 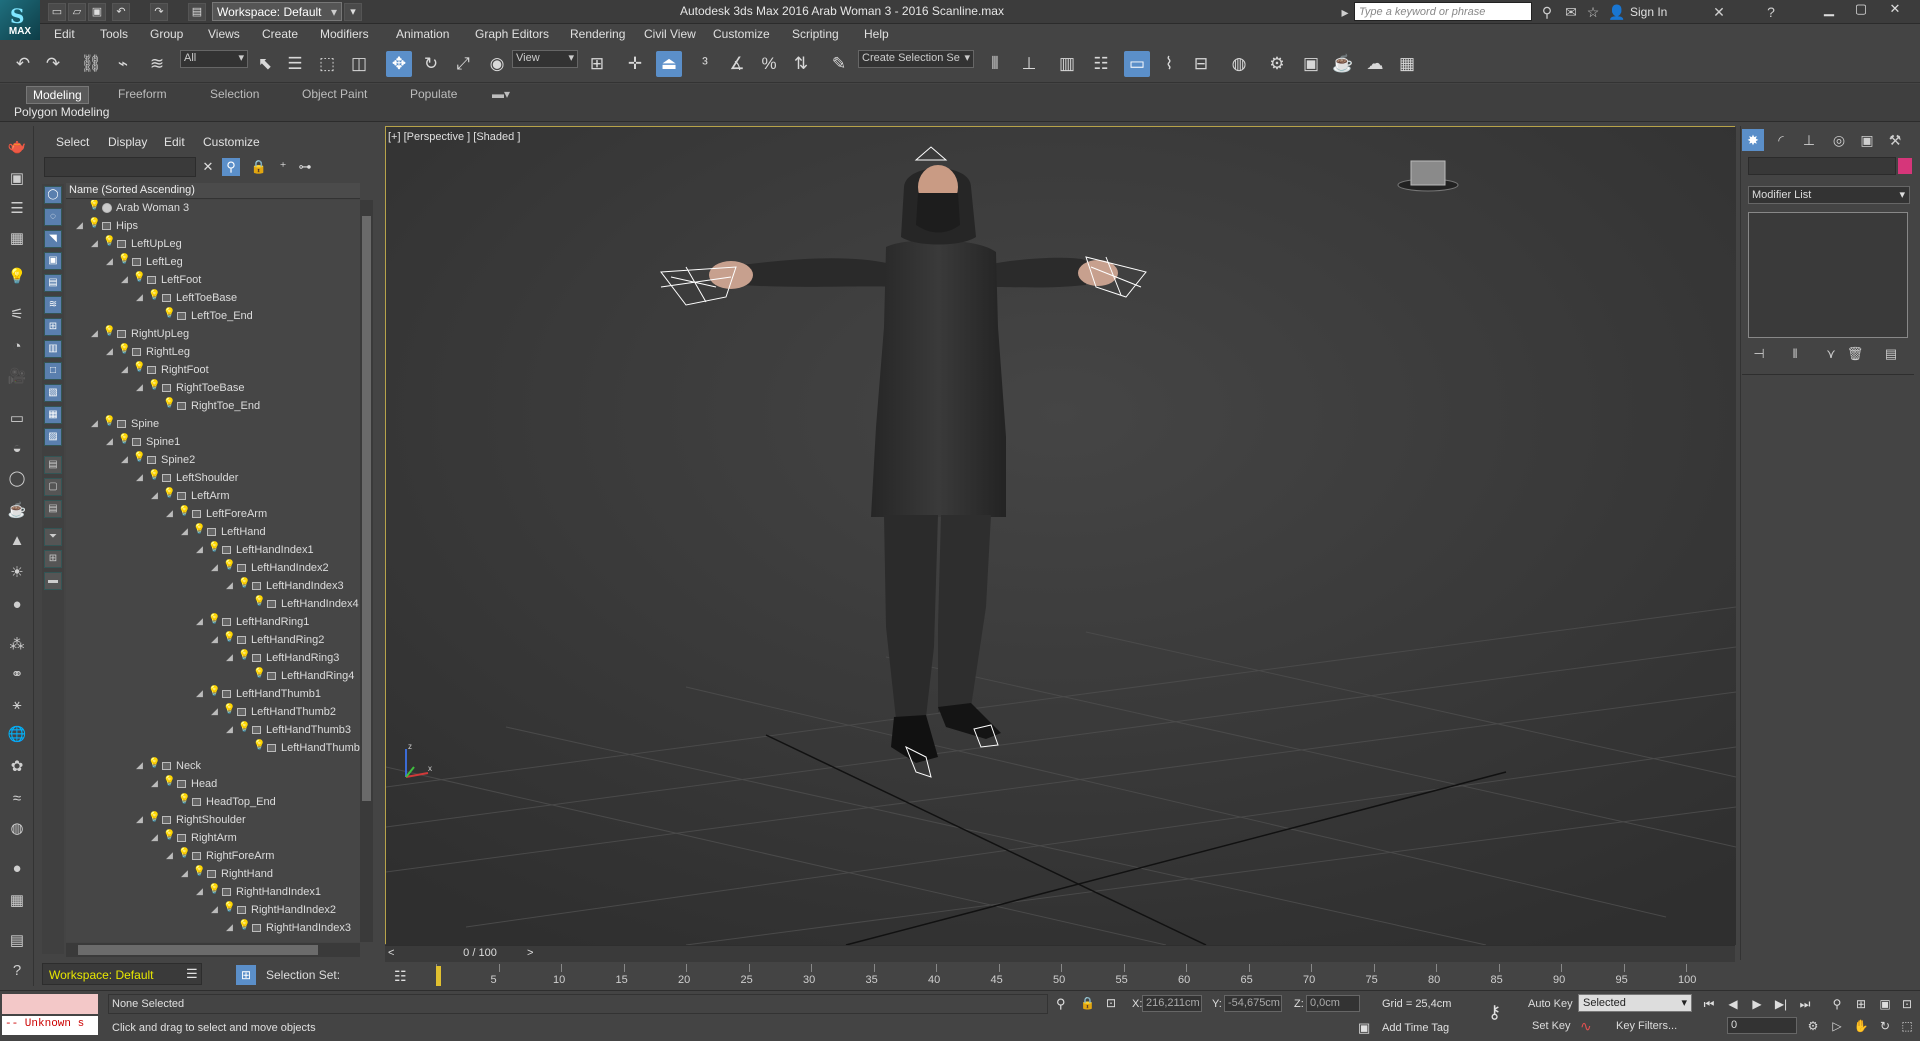 I want to click on make-unique-icon: ⋎, so click(x=1831, y=355).